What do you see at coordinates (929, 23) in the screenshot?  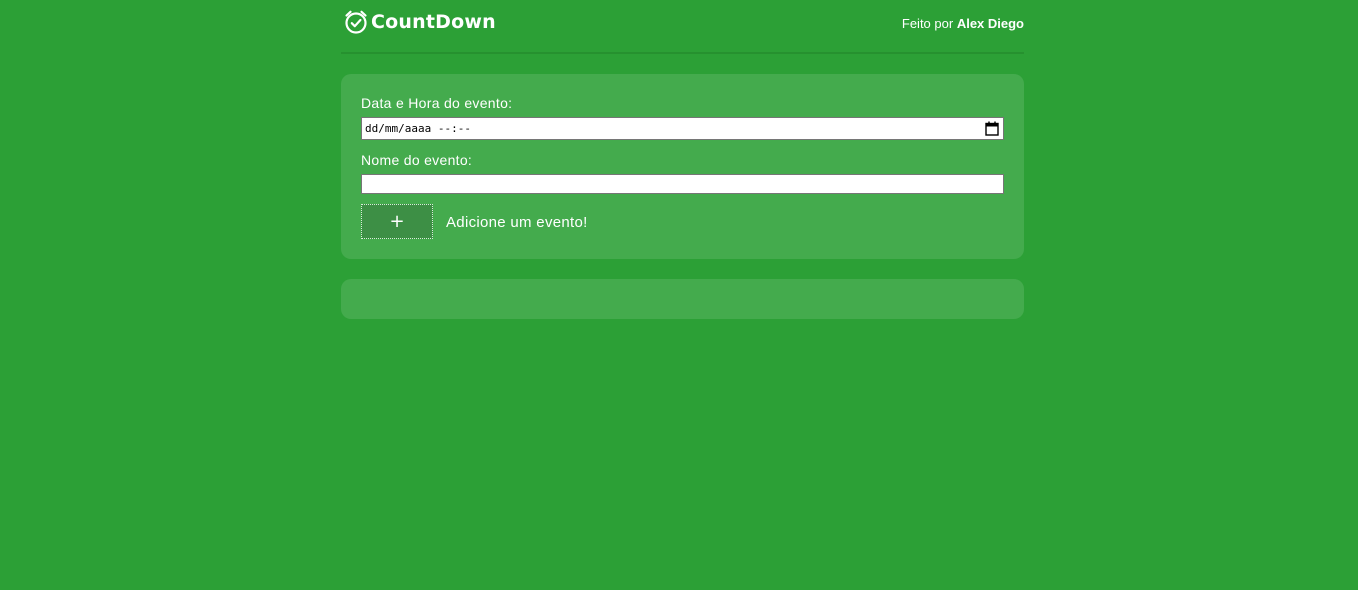 I see `credit-prefix: Feito por` at bounding box center [929, 23].